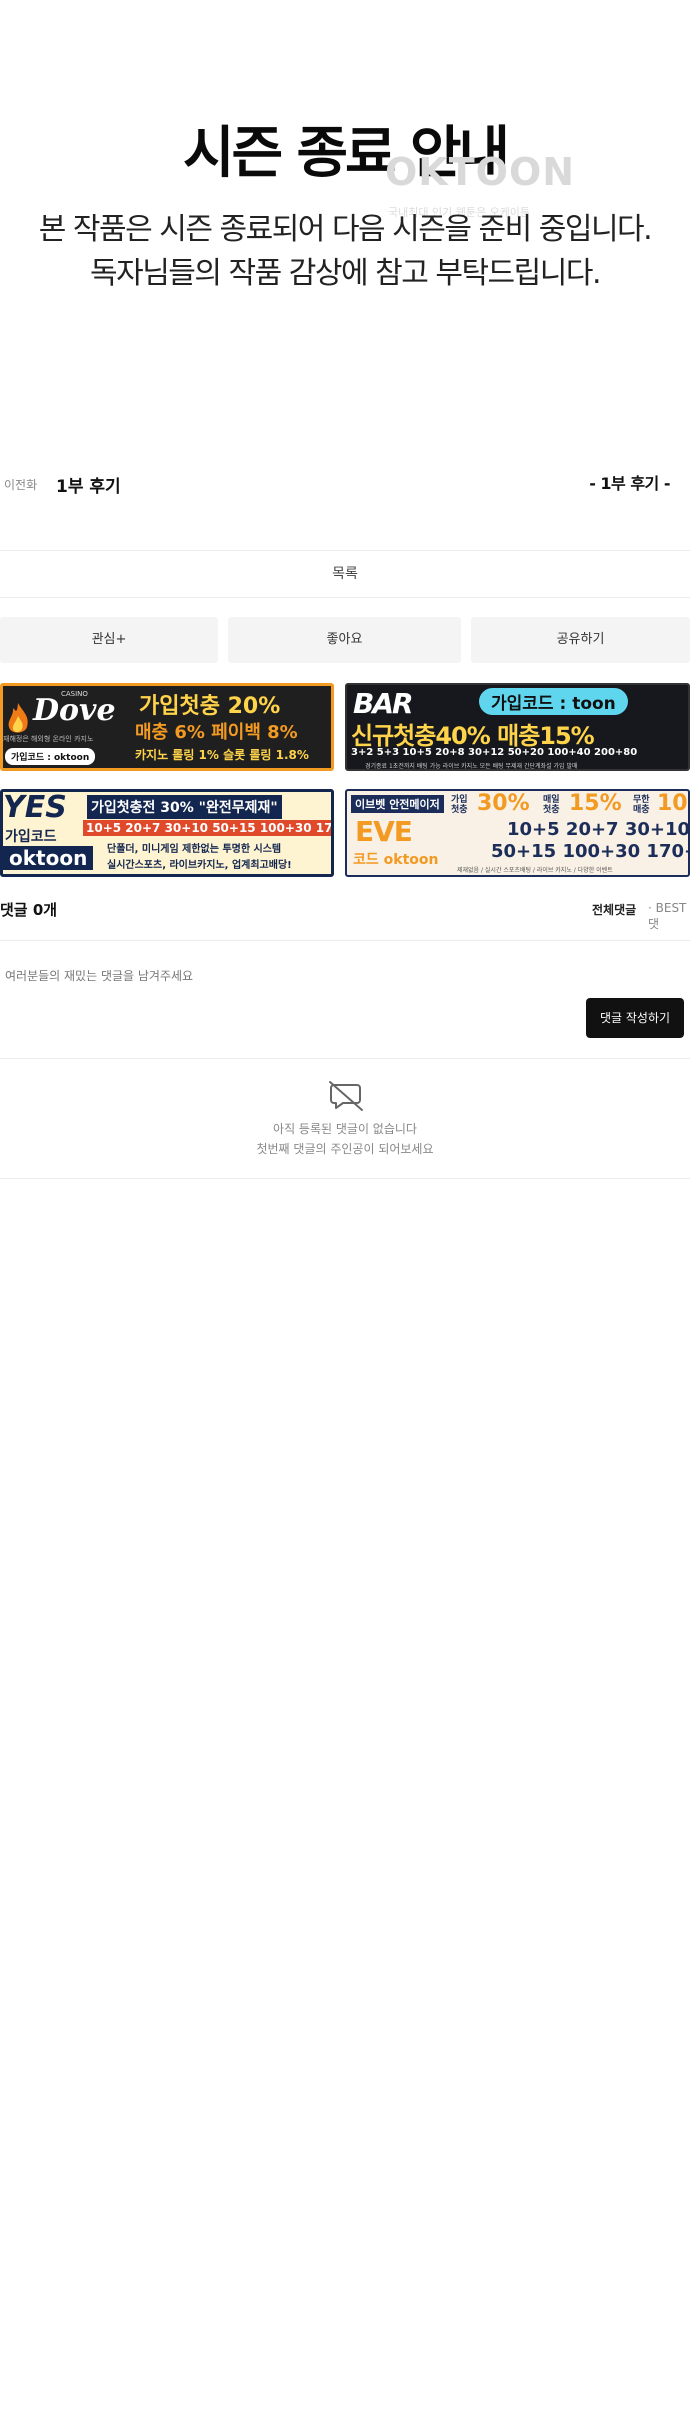 The image size is (690, 2431). Describe the element at coordinates (345, 482) in the screenshot. I see `episode-nav: 이전화 1부 후기 - 1부 후기 -` at that location.